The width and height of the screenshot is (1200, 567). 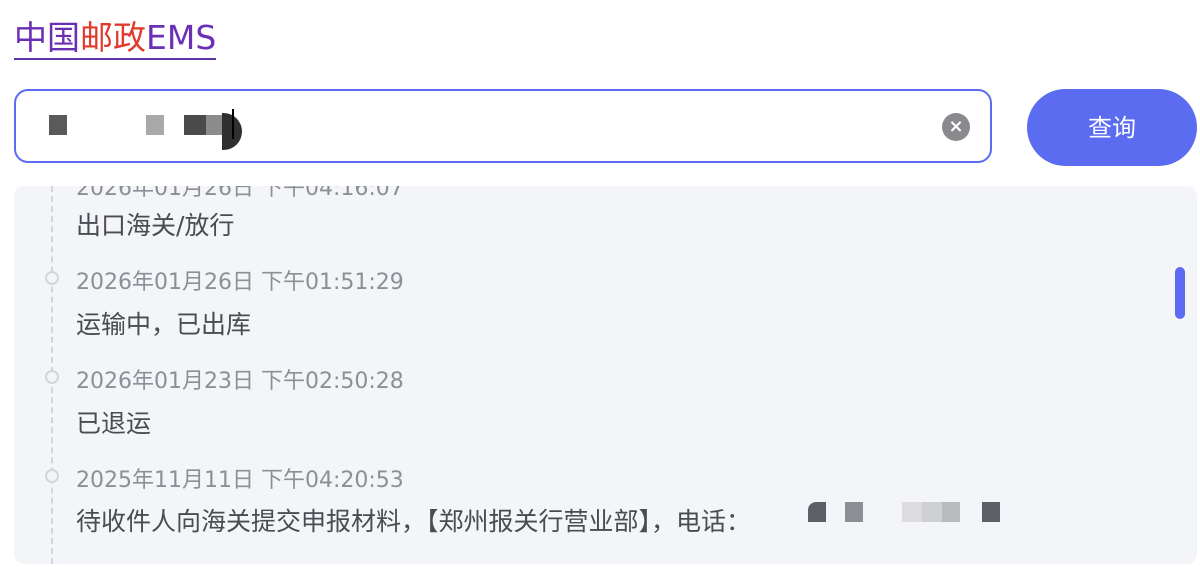 I want to click on timeline-status: 待收件人向海关提交申报材料，【郑州报关行营业部】，电话：, so click(x=414, y=521).